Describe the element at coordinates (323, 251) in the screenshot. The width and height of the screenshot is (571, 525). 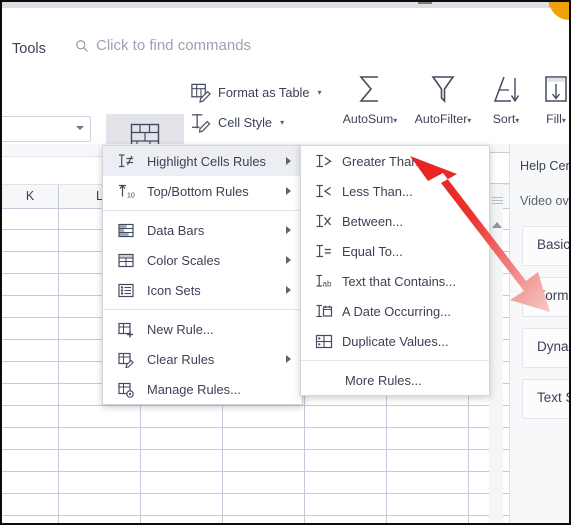
I see `equal-to-icon` at that location.